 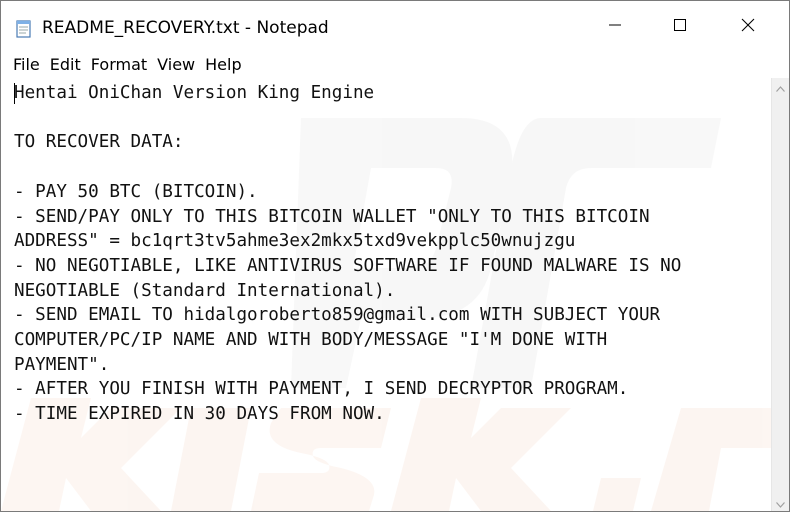 I want to click on menu-bar: File Edit Format View Help, so click(x=395, y=65).